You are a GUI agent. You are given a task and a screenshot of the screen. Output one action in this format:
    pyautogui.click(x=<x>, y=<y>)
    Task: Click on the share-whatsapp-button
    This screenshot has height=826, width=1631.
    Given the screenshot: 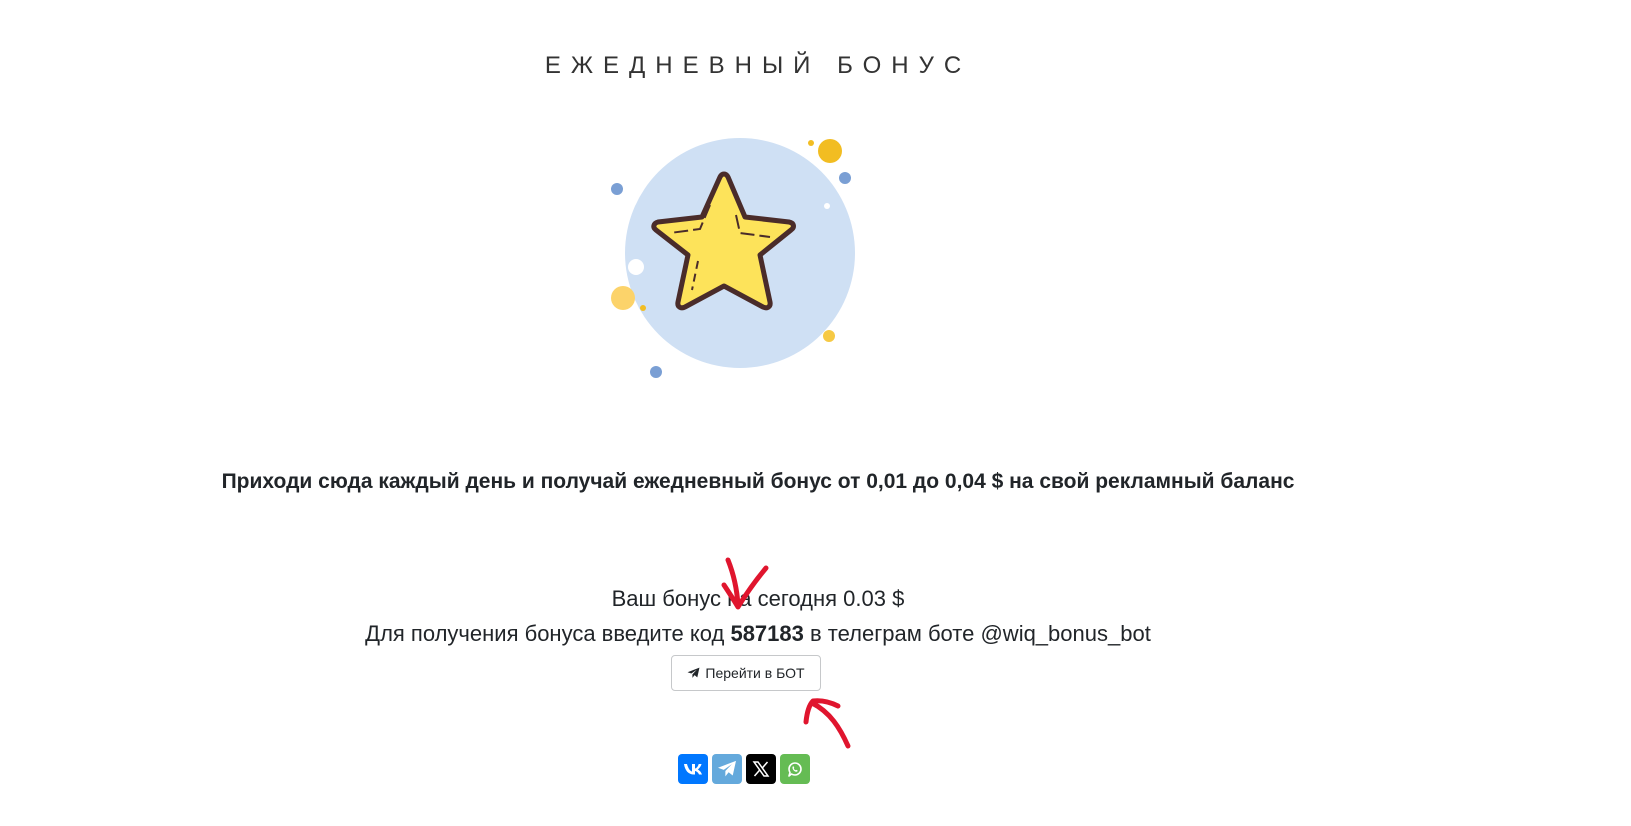 What is the action you would take?
    pyautogui.click(x=795, y=769)
    